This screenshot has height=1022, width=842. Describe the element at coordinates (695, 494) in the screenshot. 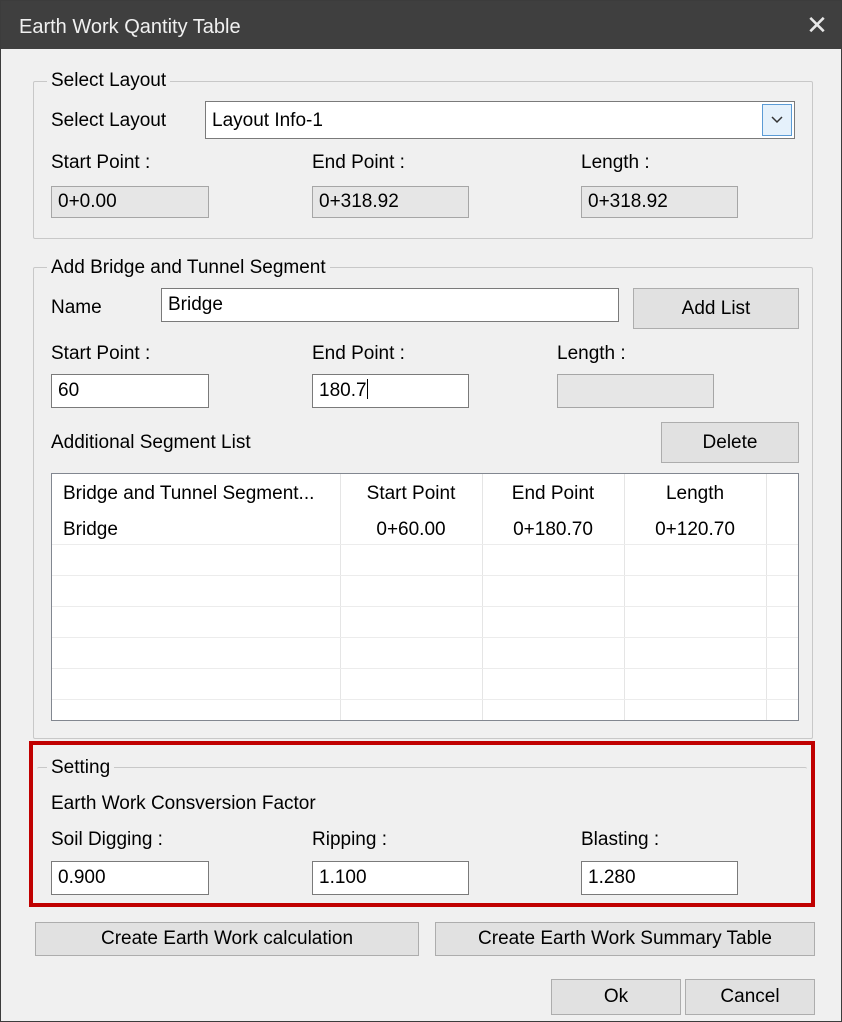

I see `column-header-length: Length` at that location.